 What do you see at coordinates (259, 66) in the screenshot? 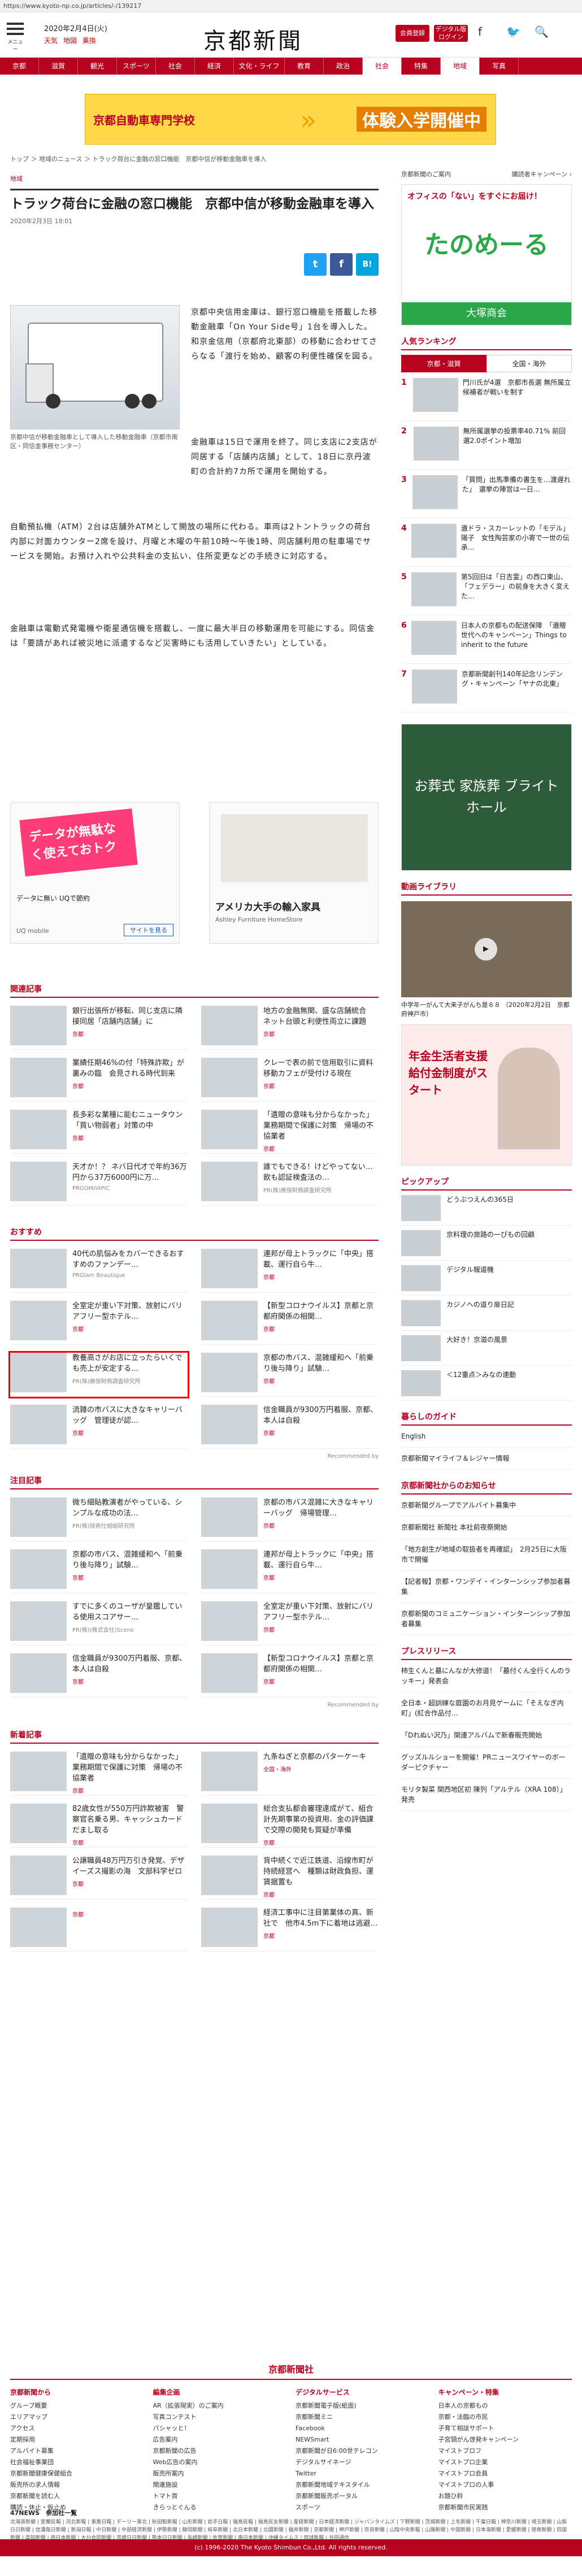
I see `nav-item-culture: 文化・ライフ` at bounding box center [259, 66].